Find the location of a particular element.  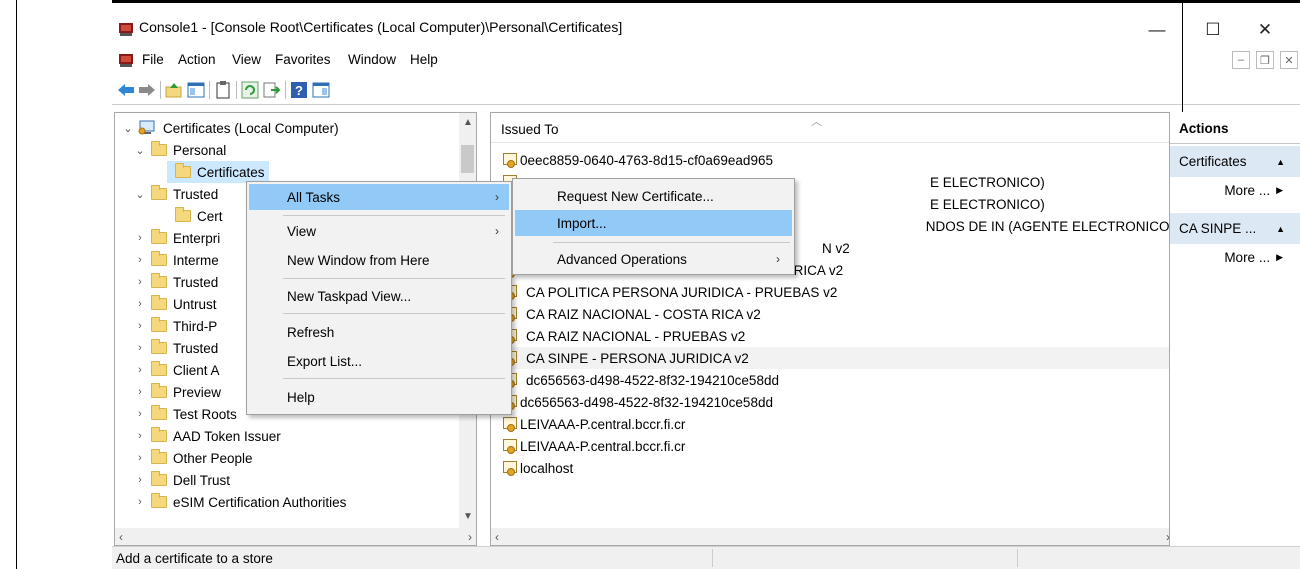

minimize-button: — is located at coordinates (1157, 30).